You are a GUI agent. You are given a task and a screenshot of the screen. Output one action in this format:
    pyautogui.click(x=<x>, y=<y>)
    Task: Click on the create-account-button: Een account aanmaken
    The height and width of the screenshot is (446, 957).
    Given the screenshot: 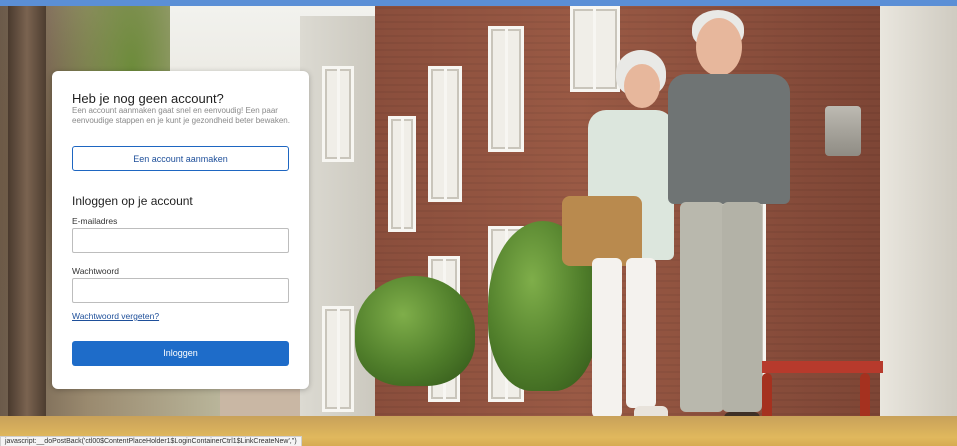 What is the action you would take?
    pyautogui.click(x=180, y=158)
    